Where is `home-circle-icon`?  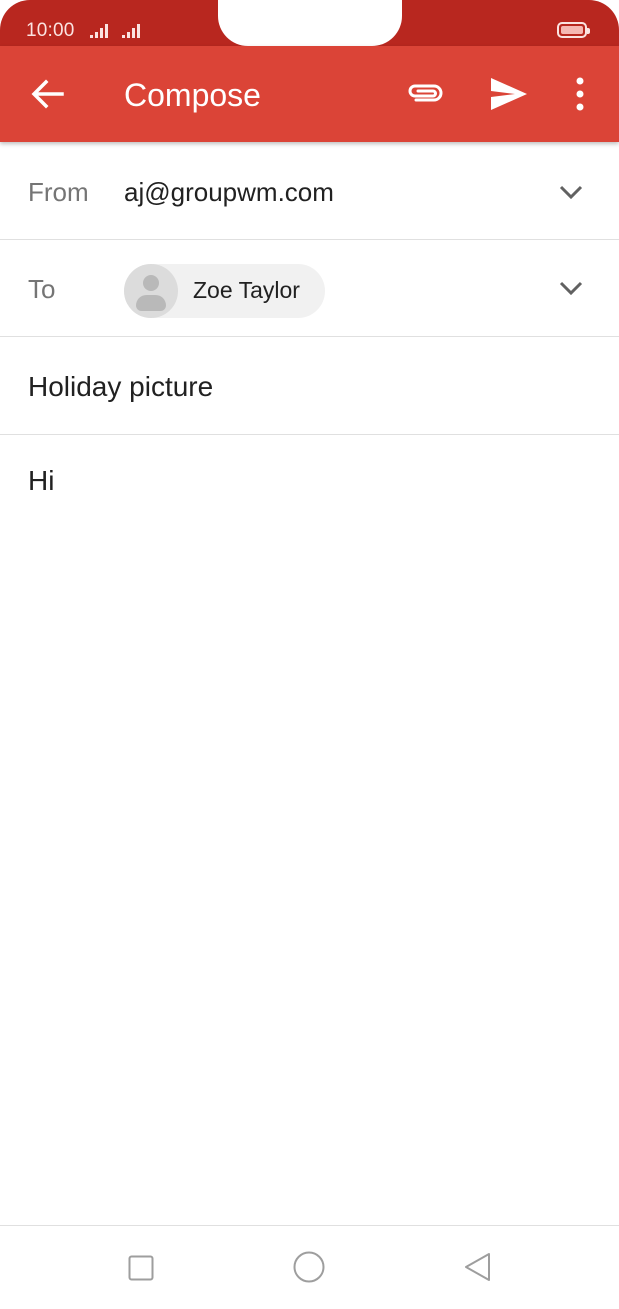 home-circle-icon is located at coordinates (309, 1269).